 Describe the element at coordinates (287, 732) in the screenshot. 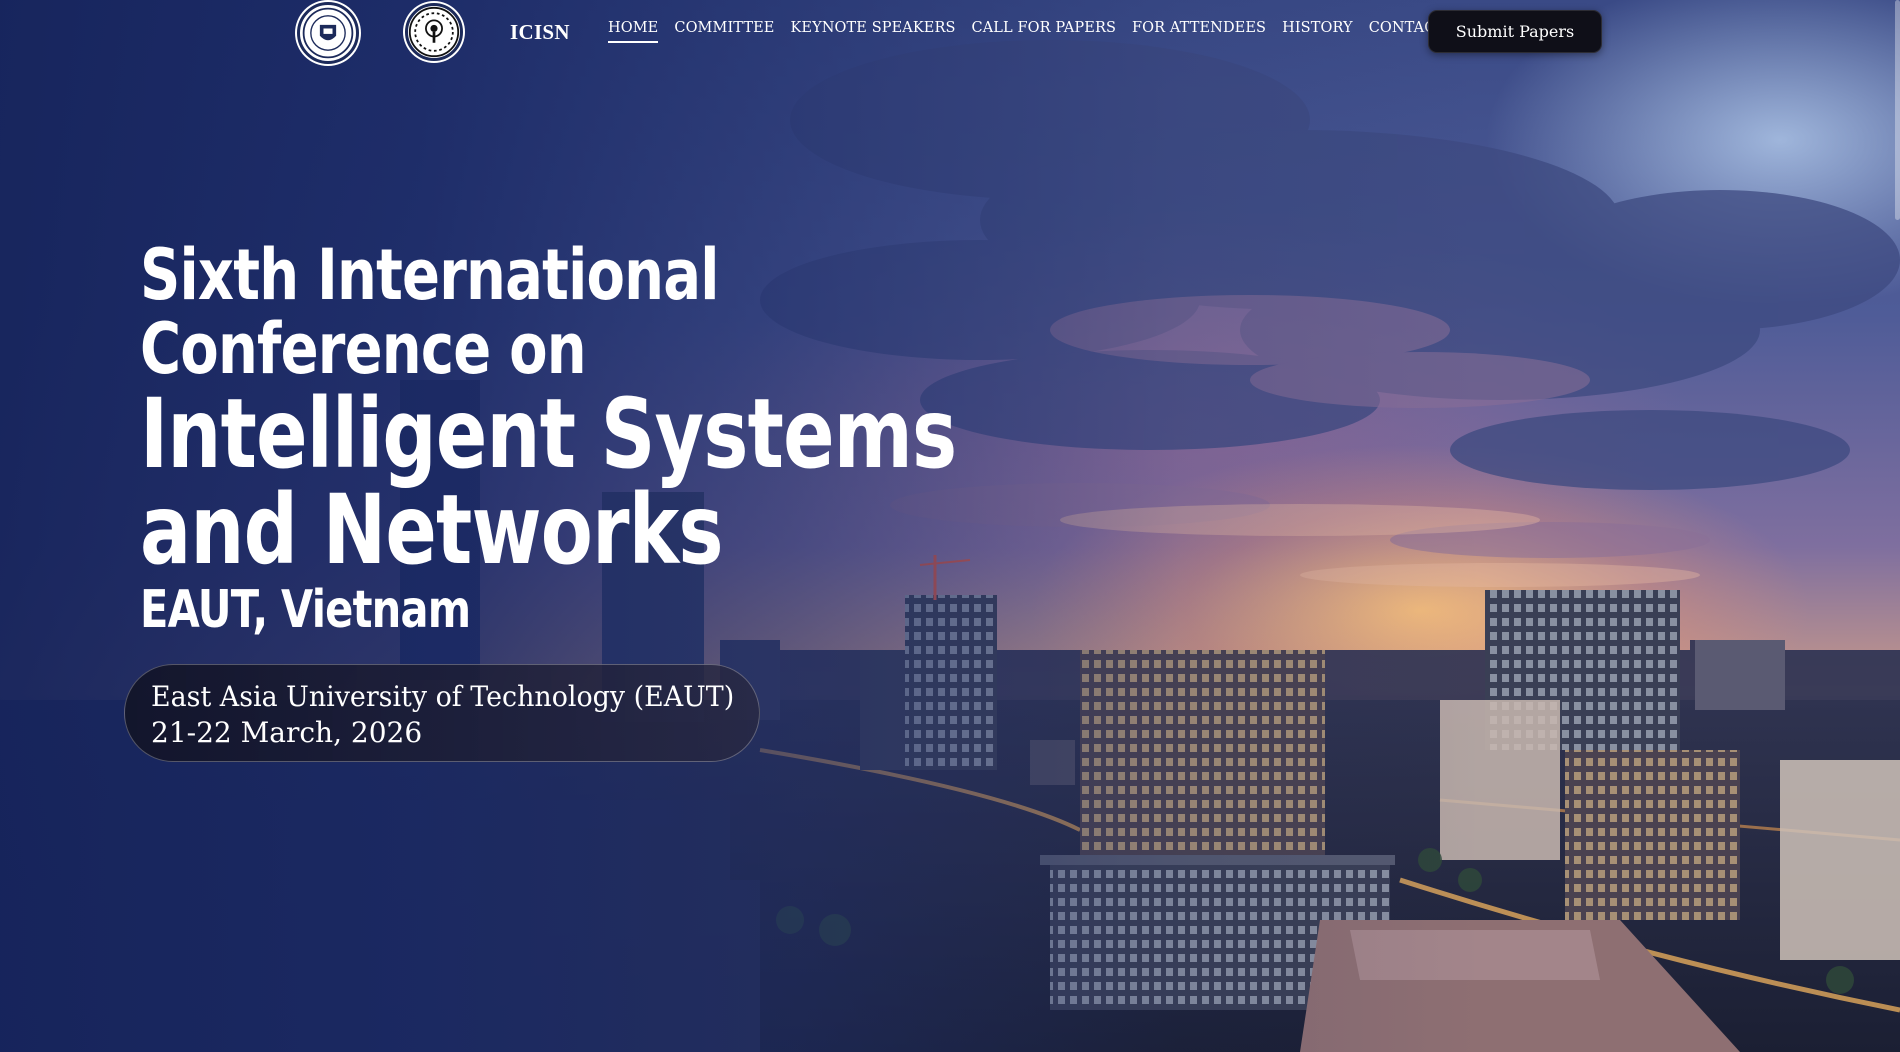

I see `date-text: 21-22 March, 2026` at that location.